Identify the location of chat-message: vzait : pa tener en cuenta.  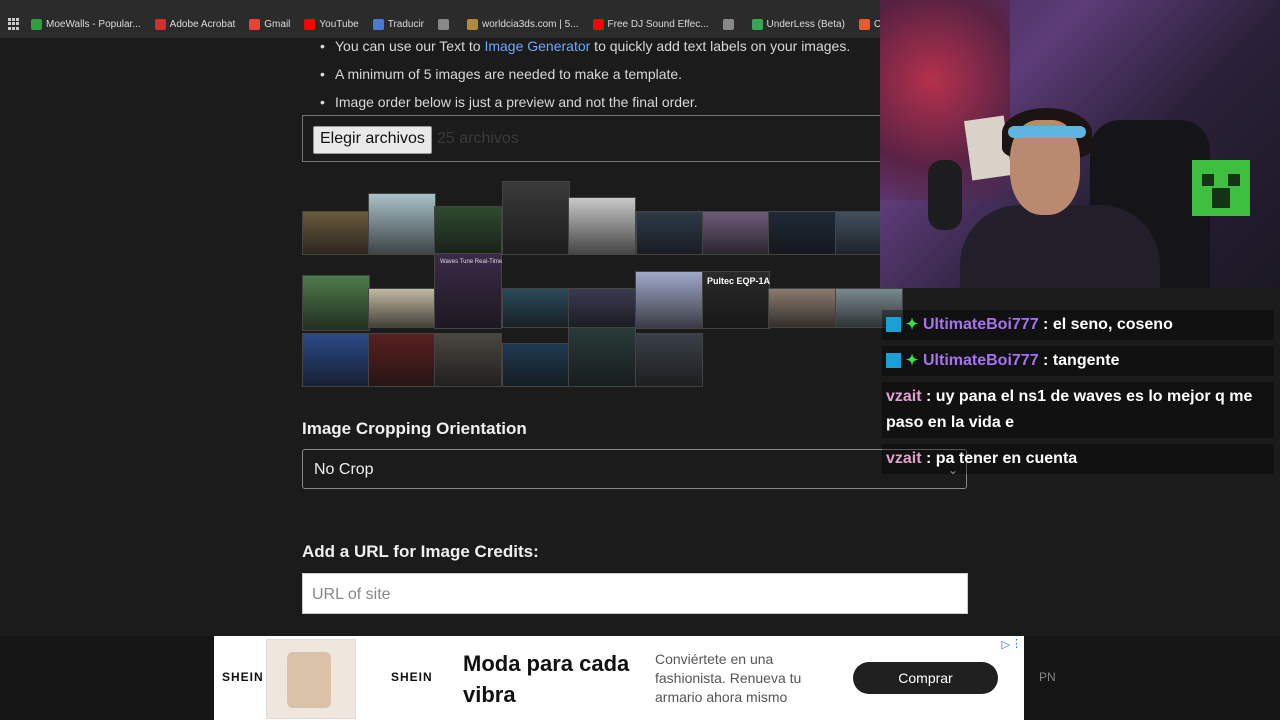
(1078, 459).